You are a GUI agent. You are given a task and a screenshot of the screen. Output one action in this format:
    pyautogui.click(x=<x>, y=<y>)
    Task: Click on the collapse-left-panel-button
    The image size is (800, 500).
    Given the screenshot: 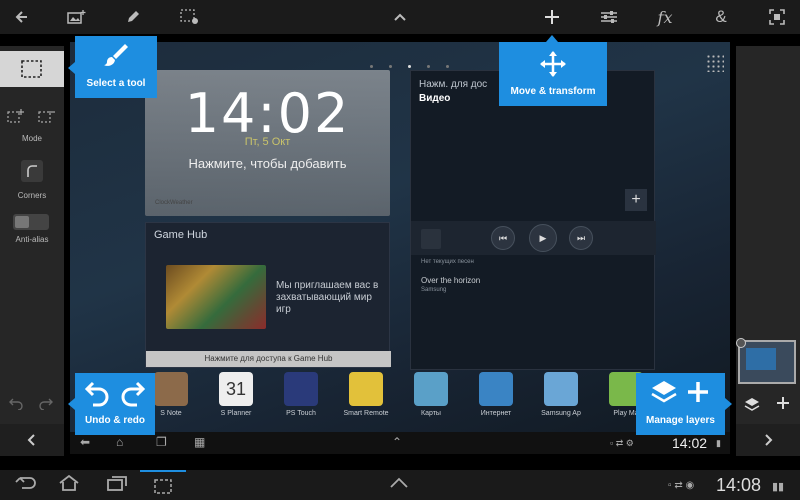 What is the action you would take?
    pyautogui.click(x=32, y=440)
    